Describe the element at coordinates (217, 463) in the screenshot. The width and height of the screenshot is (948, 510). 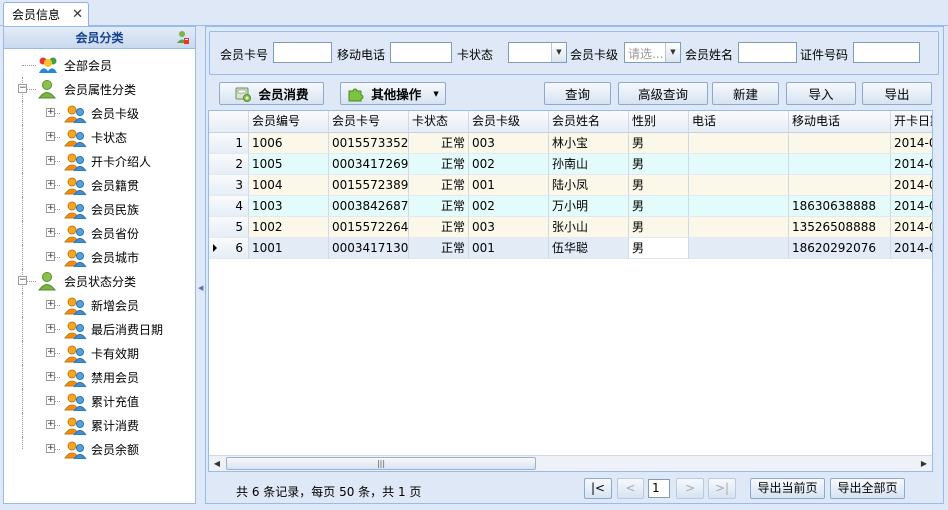
I see `scroll-left-icon: ◀` at that location.